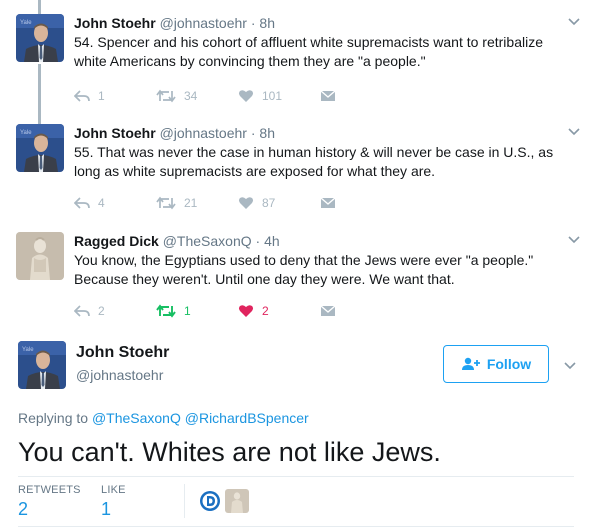 Image resolution: width=590 pixels, height=530 pixels. I want to click on thread-line, so click(39, 7).